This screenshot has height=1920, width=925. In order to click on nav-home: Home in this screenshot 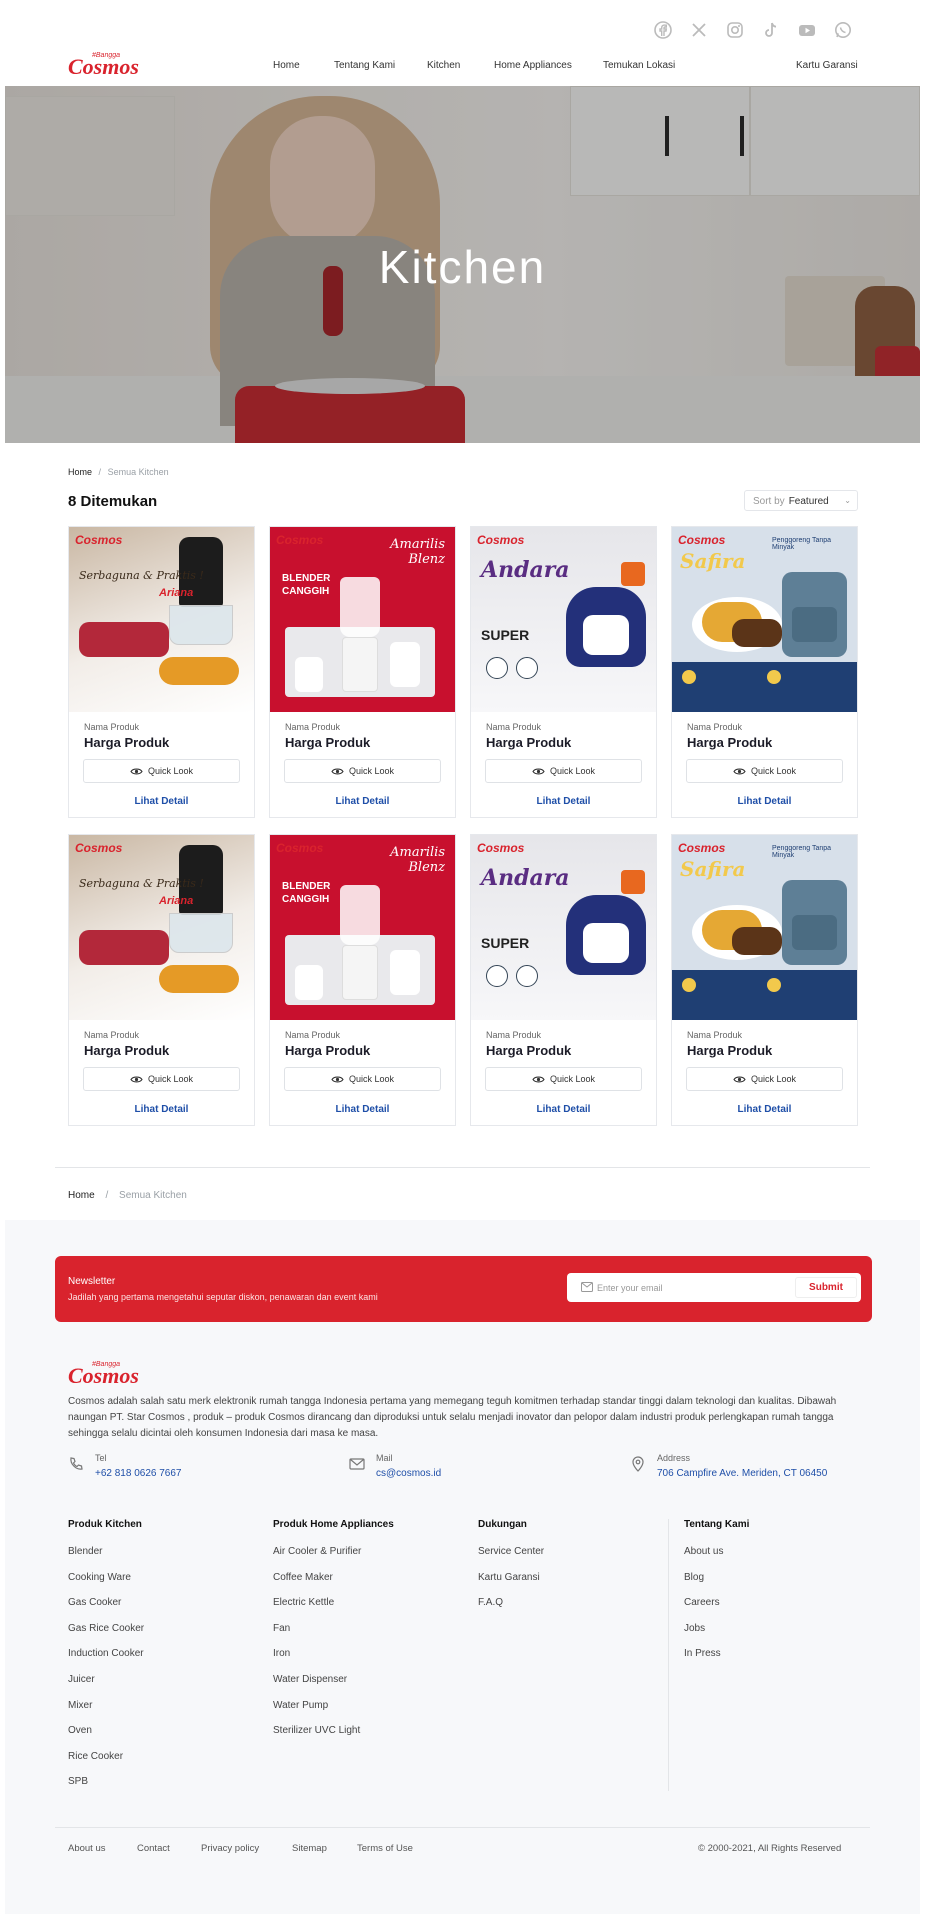, I will do `click(286, 65)`.